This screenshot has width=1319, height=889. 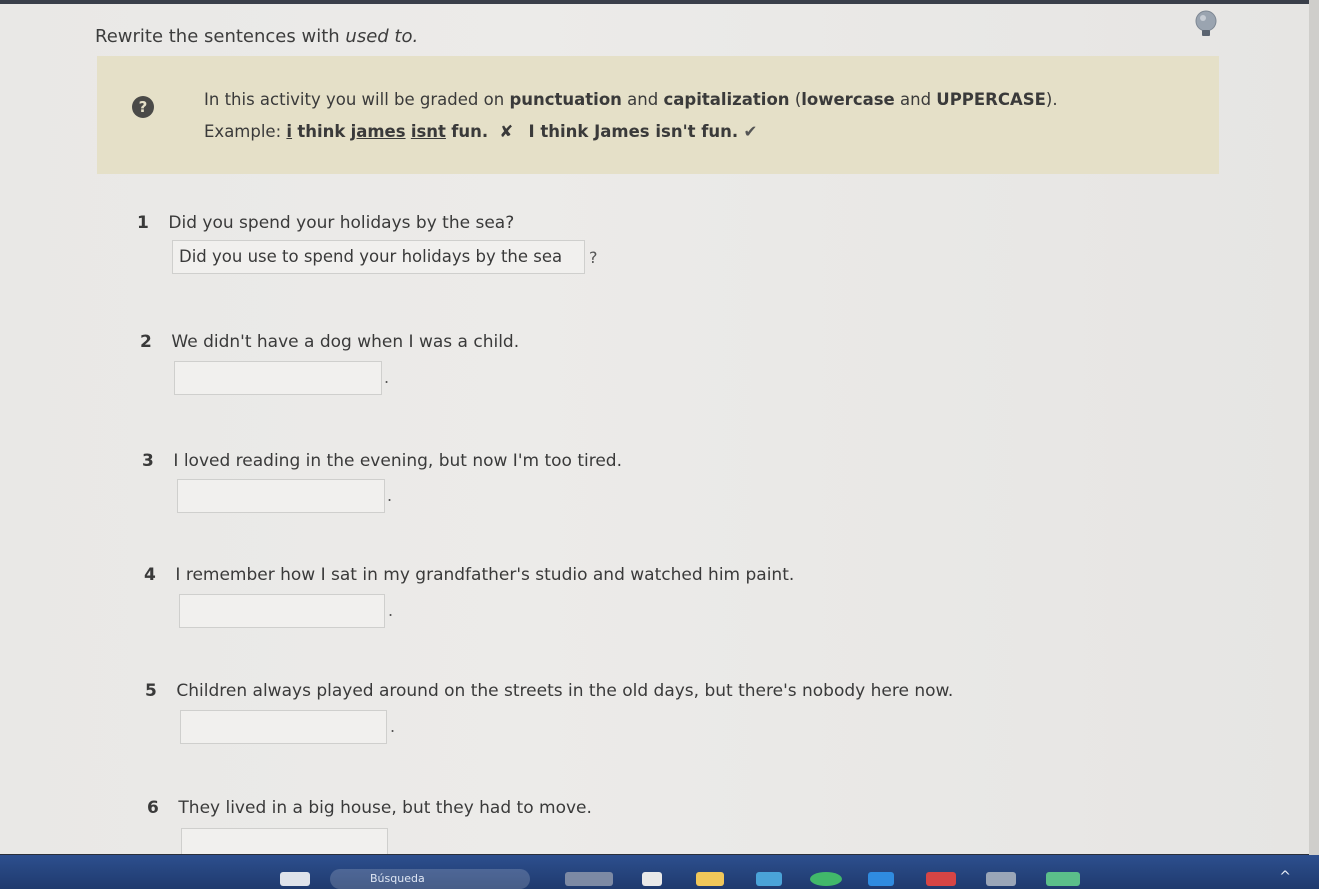 What do you see at coordinates (378, 131) in the screenshot?
I see `example-wrong-word: james` at bounding box center [378, 131].